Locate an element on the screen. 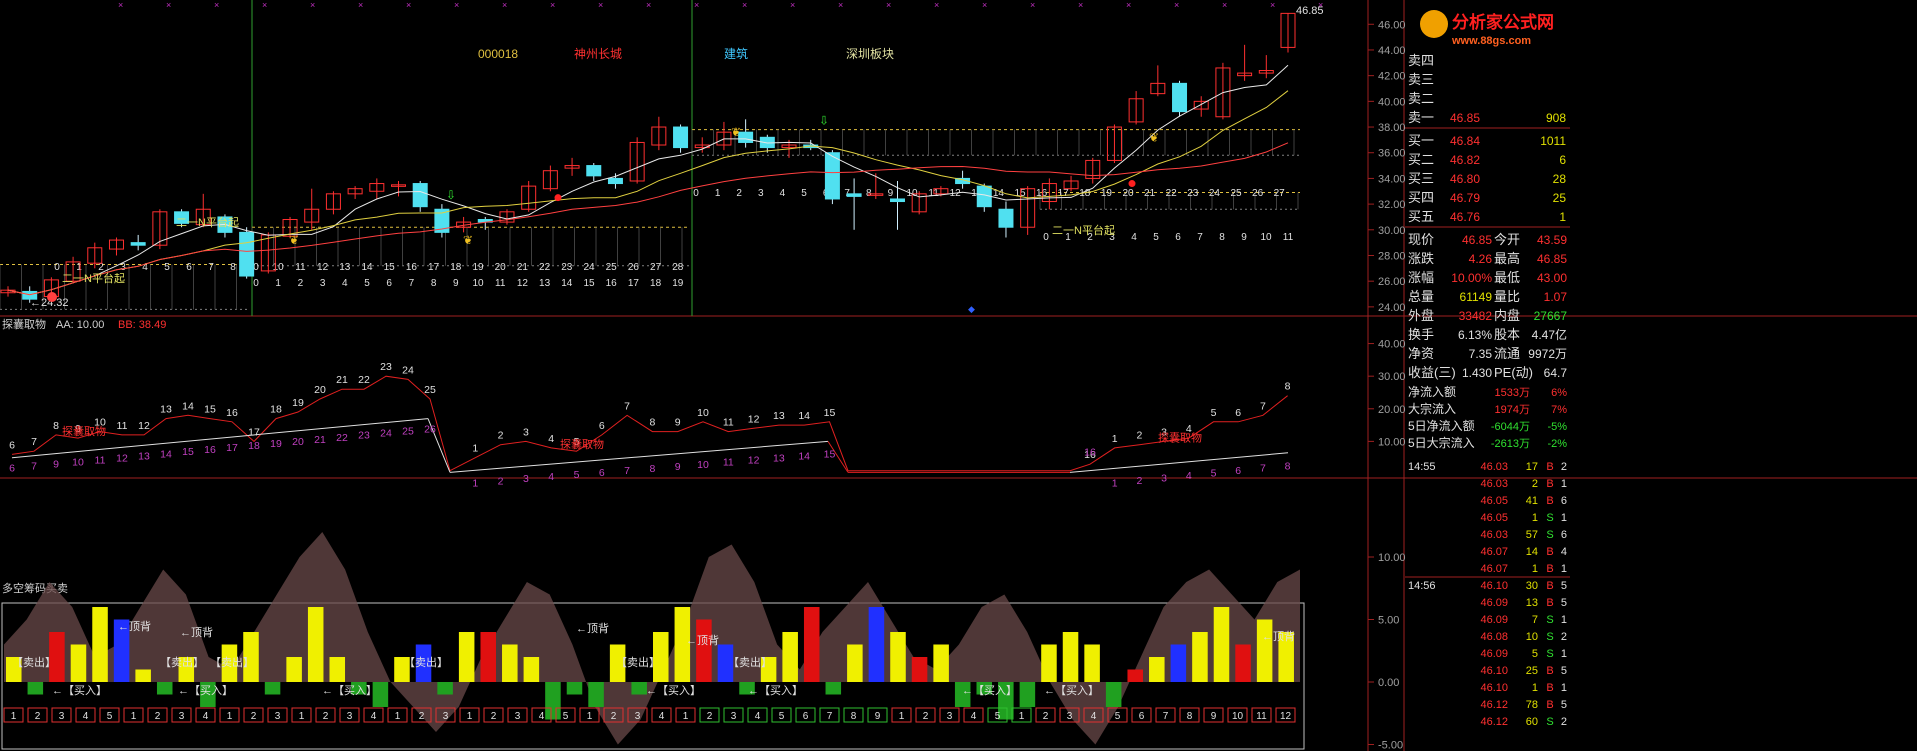 Image resolution: width=1917 pixels, height=751 pixels. price-axis-label: 26.00 is located at coordinates (1392, 282).